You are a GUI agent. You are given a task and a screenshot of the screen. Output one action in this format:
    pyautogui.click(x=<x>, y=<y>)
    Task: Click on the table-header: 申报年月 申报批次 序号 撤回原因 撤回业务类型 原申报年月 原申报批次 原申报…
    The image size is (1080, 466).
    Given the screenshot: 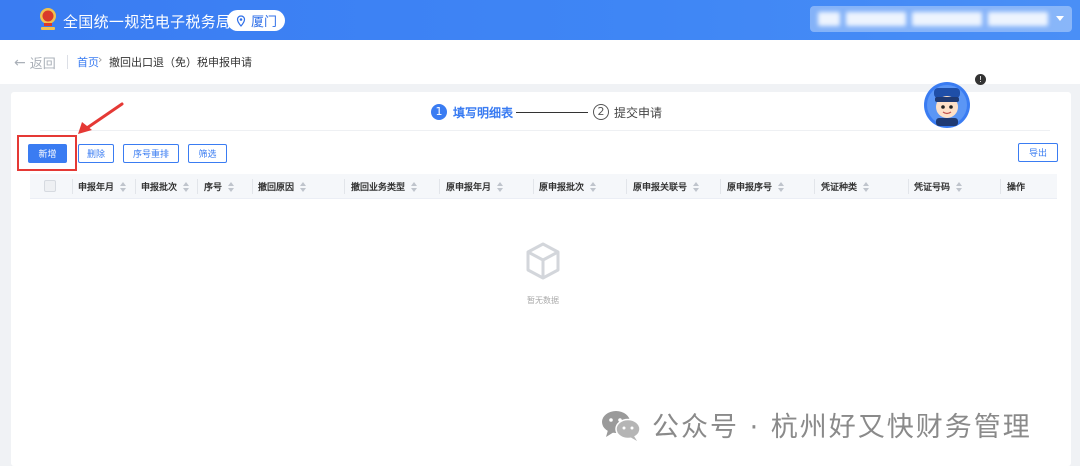 What is the action you would take?
    pyautogui.click(x=543, y=186)
    